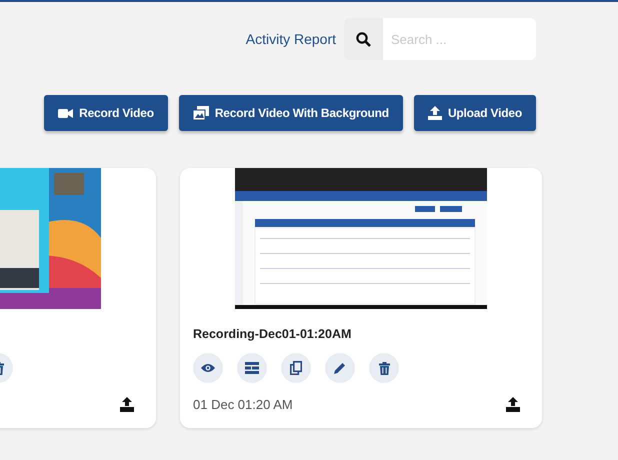  Describe the element at coordinates (200, 113) in the screenshot. I see `images-icon` at that location.